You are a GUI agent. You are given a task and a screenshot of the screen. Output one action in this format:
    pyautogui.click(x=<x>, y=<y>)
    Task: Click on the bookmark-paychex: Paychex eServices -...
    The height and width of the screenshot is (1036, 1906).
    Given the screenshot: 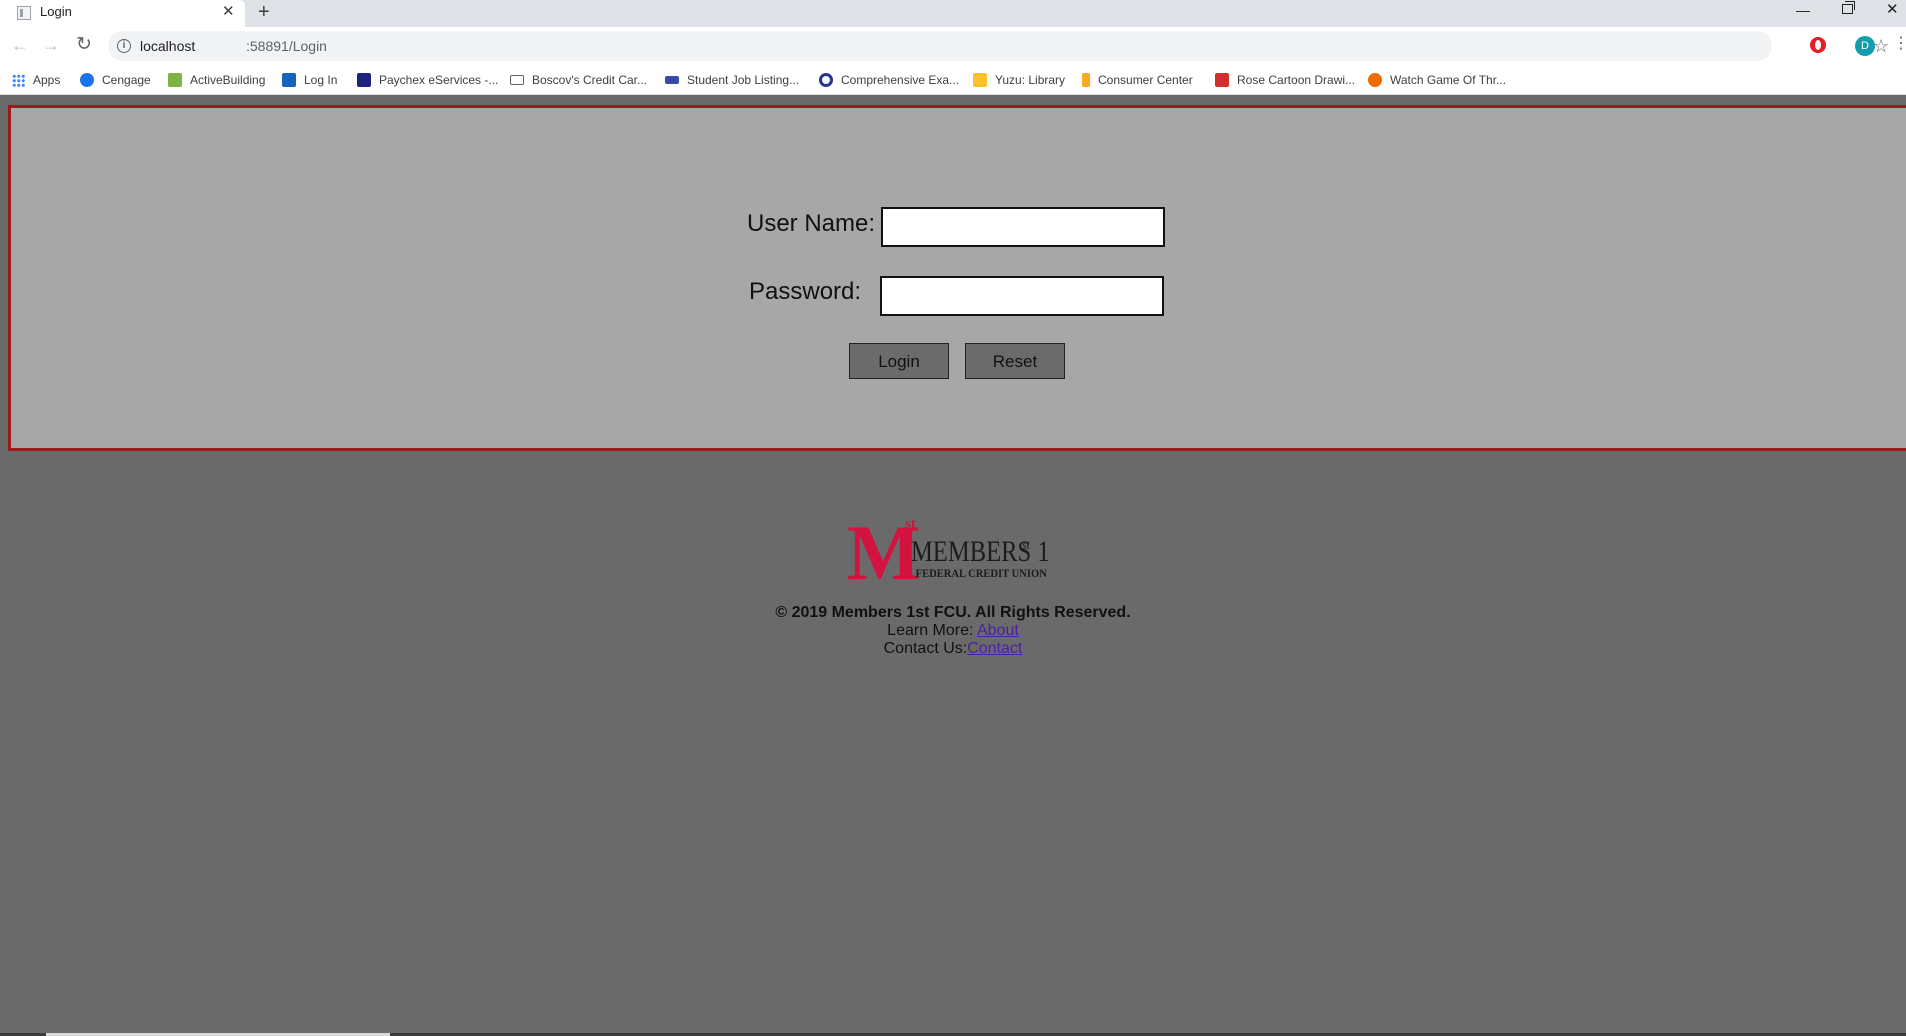 What is the action you would take?
    pyautogui.click(x=427, y=80)
    